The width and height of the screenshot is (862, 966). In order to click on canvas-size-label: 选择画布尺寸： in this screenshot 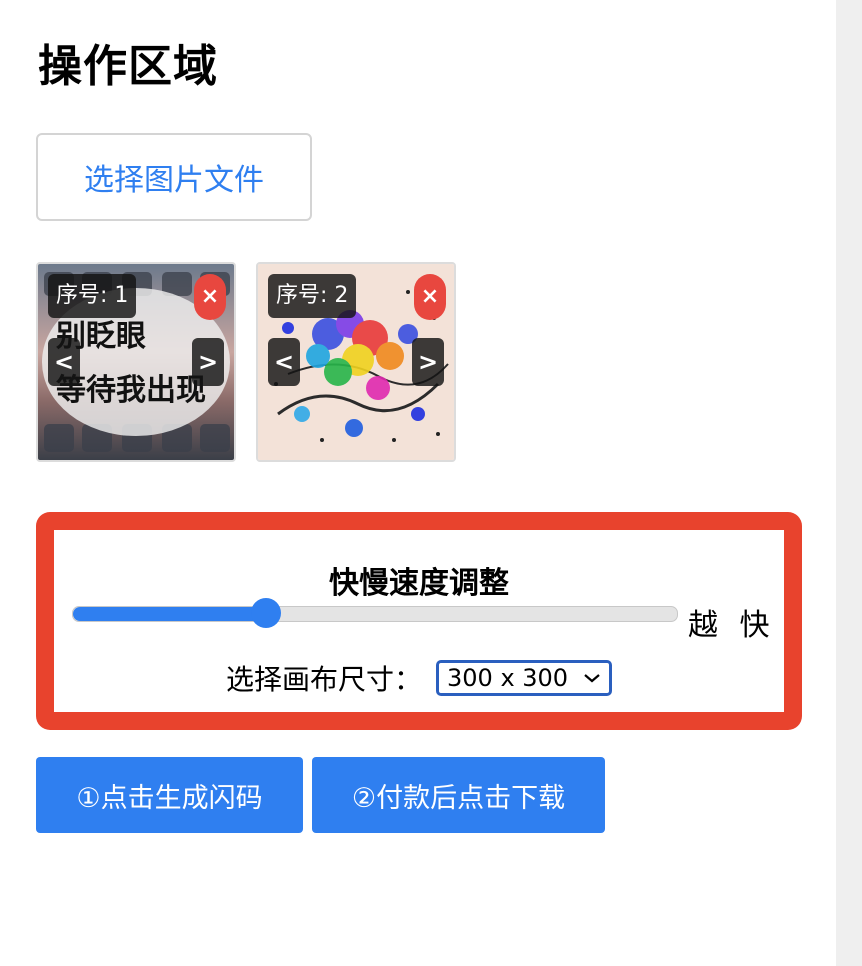, I will do `click(323, 679)`.